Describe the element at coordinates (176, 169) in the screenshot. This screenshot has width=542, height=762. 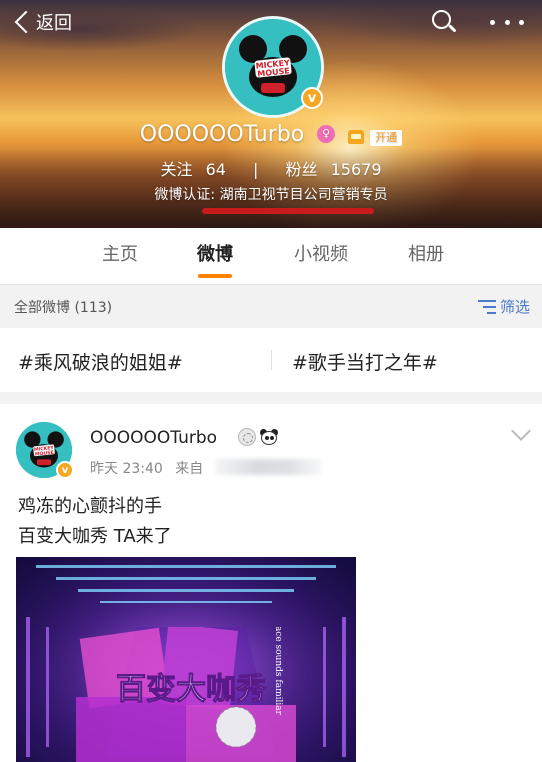
I see `following-label: 关注` at that location.